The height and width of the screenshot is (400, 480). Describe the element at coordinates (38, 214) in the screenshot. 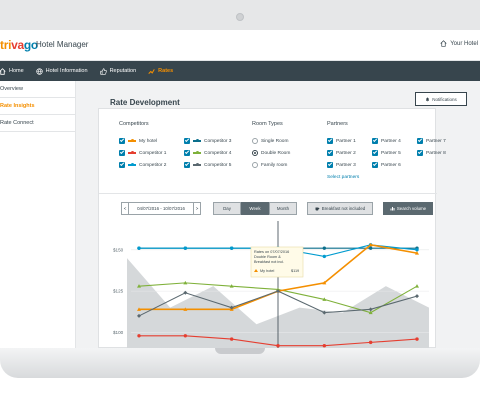

I see `sidebar: Overview Rate Insights Rate Connect` at that location.